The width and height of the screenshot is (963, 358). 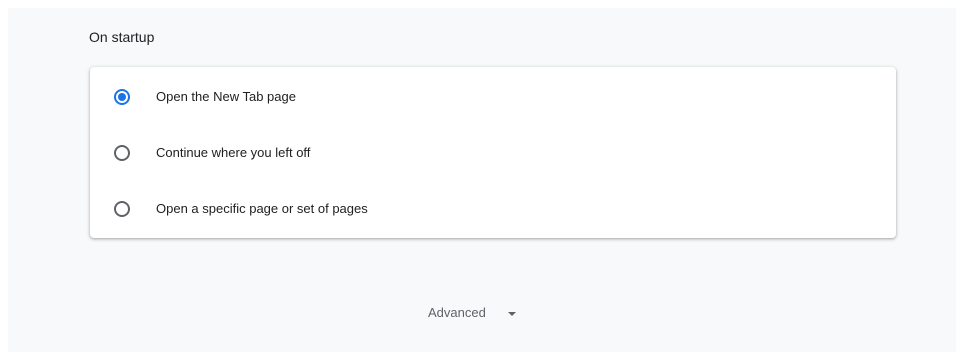 I want to click on advanced-toggle-button: Advanced, so click(x=472, y=313).